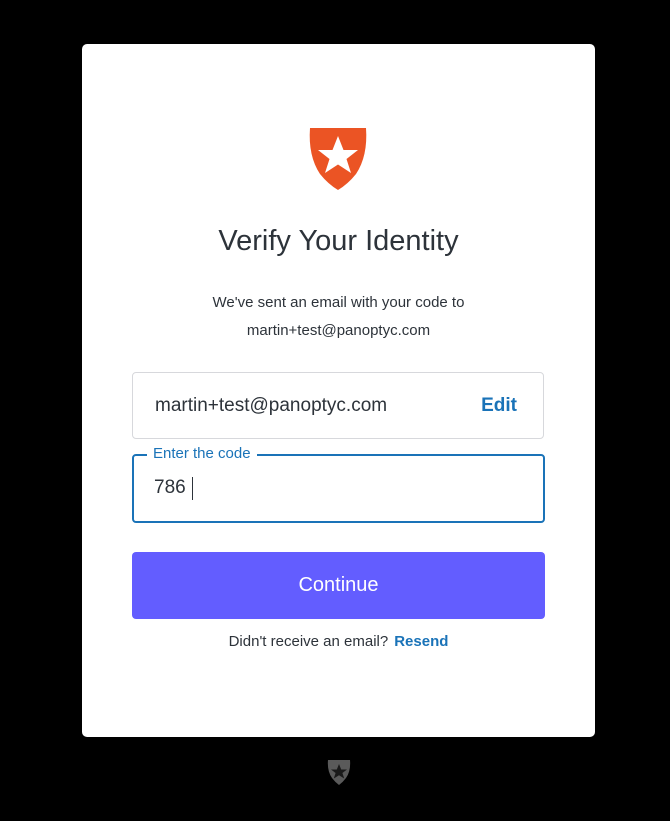 The image size is (670, 821). I want to click on continue-button: Continue, so click(338, 585).